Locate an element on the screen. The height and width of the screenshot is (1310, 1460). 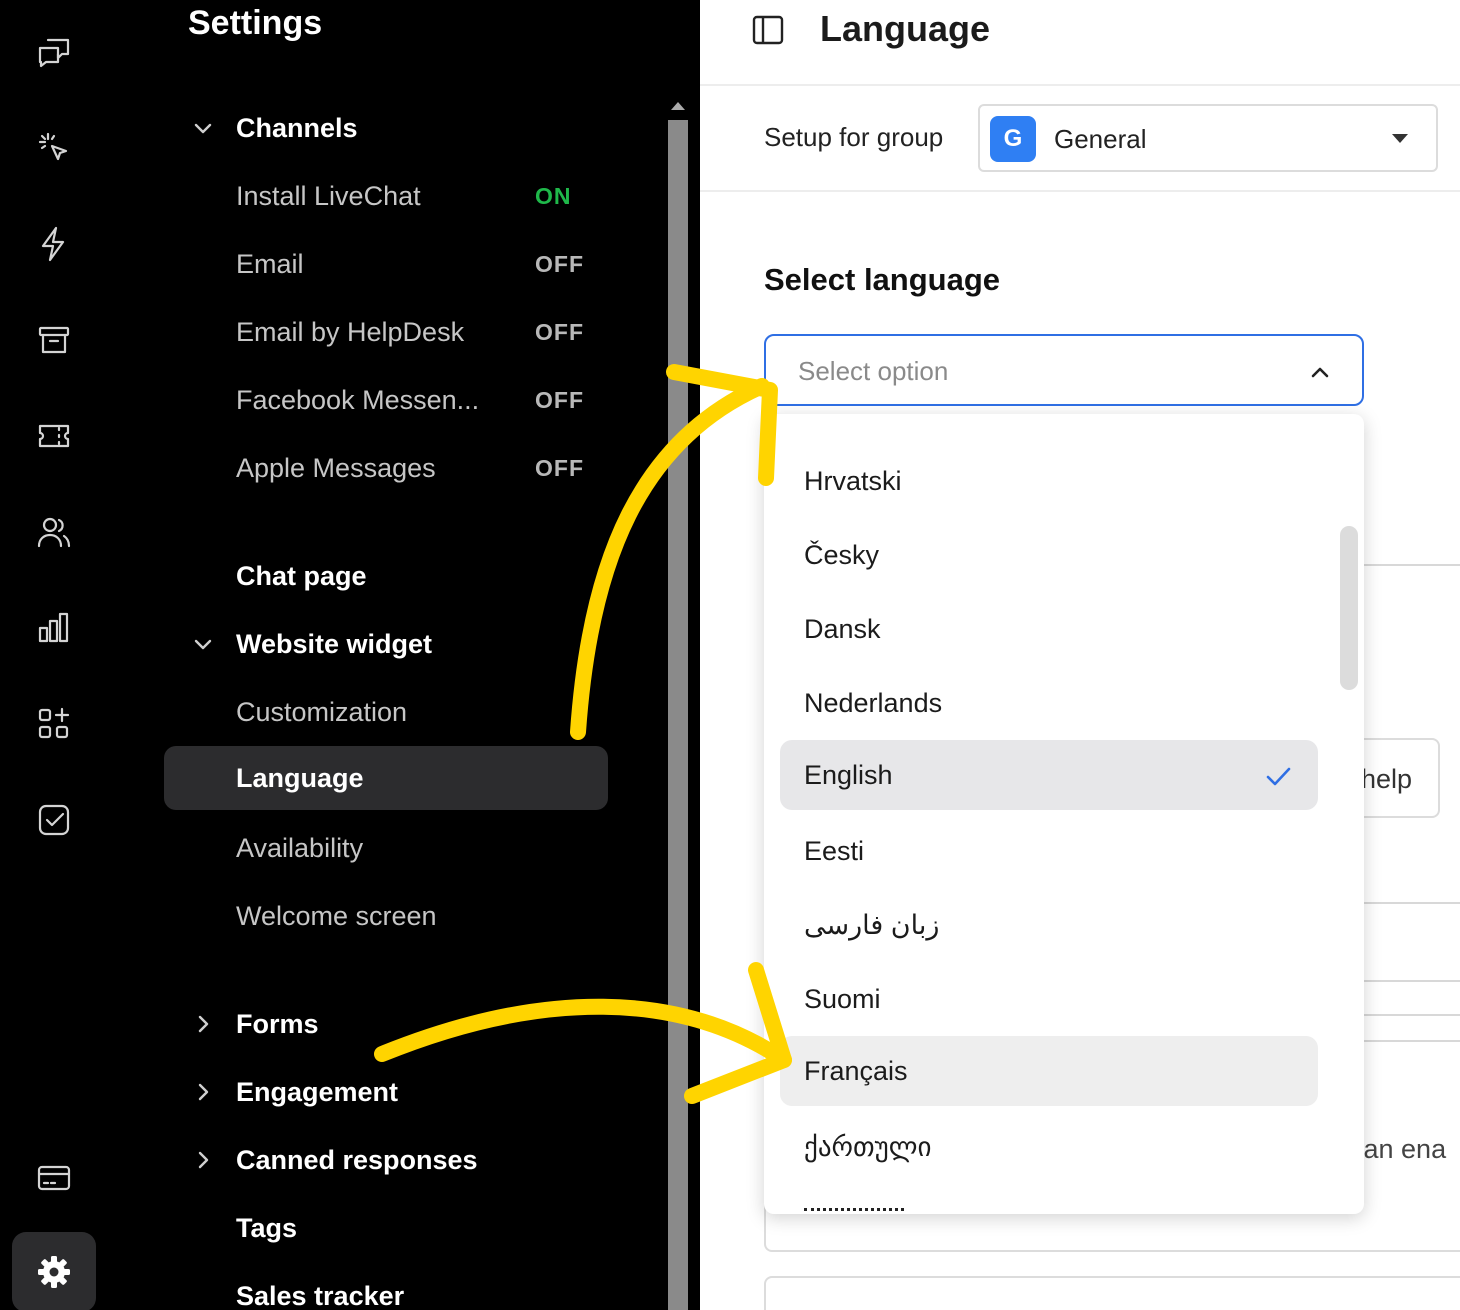
sidebar-scrollbar is located at coordinates (678, 715).